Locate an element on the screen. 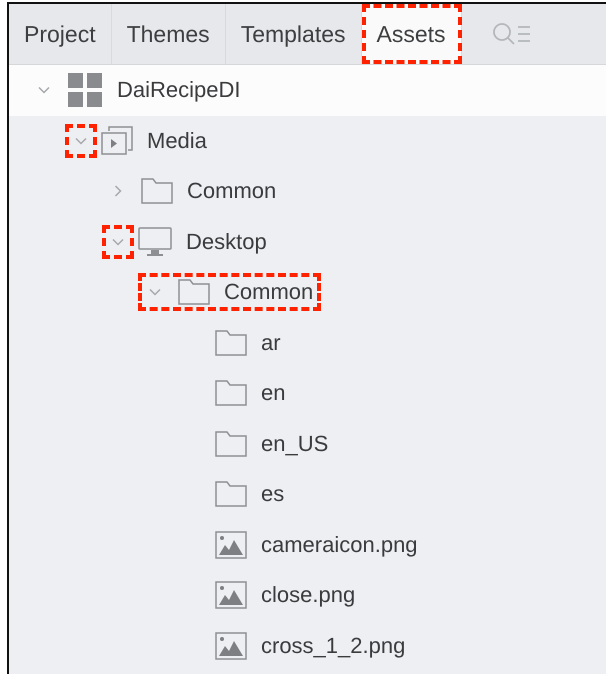  tab: Project is located at coordinates (60, 34).